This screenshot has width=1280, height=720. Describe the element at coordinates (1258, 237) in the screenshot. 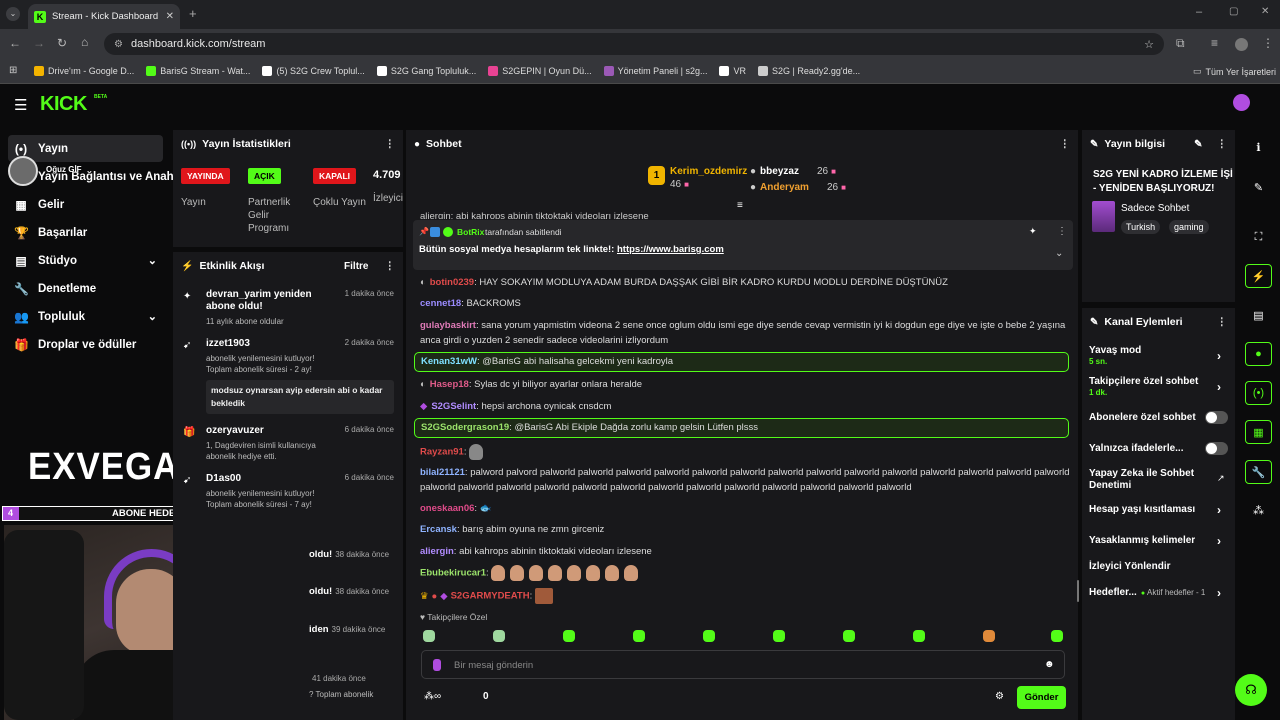

I see `fullscreen-icon: ⛶` at that location.